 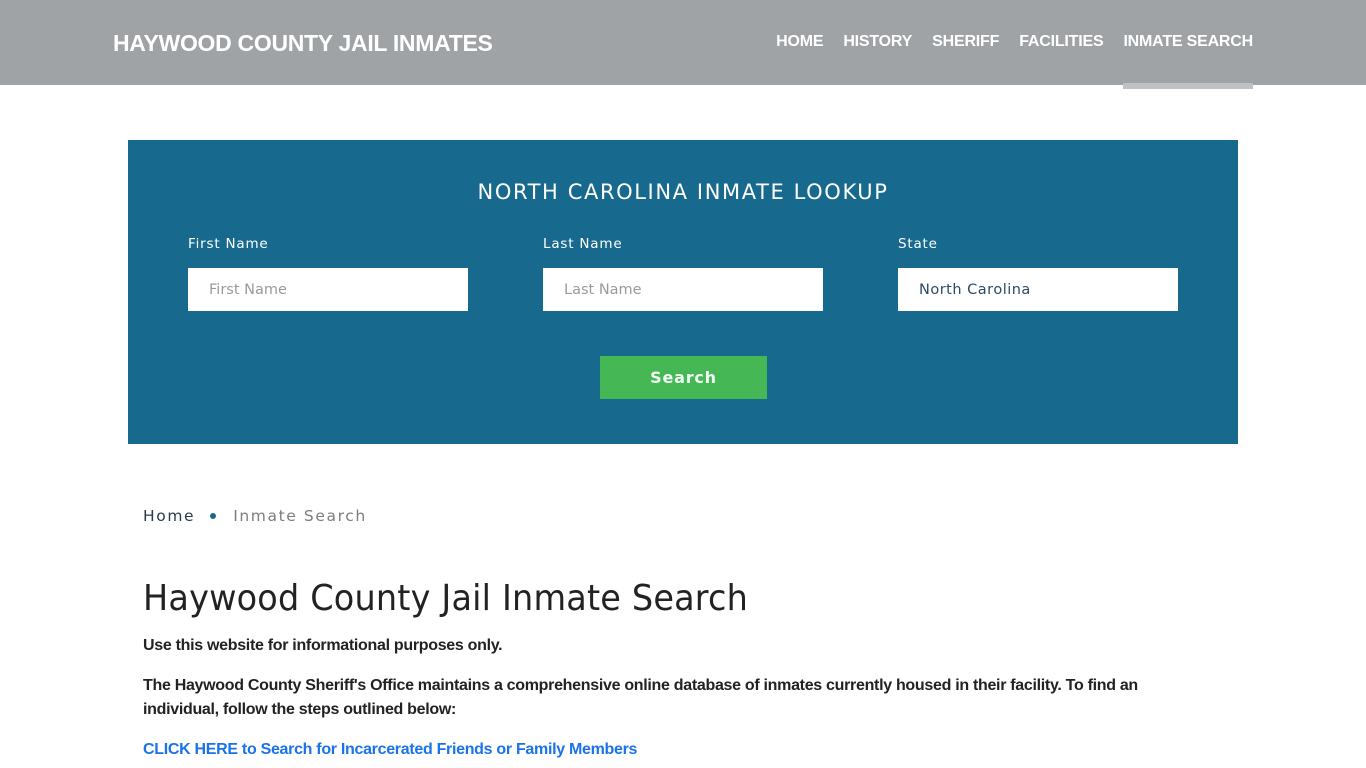 I want to click on nav-home: HOME, so click(x=799, y=42).